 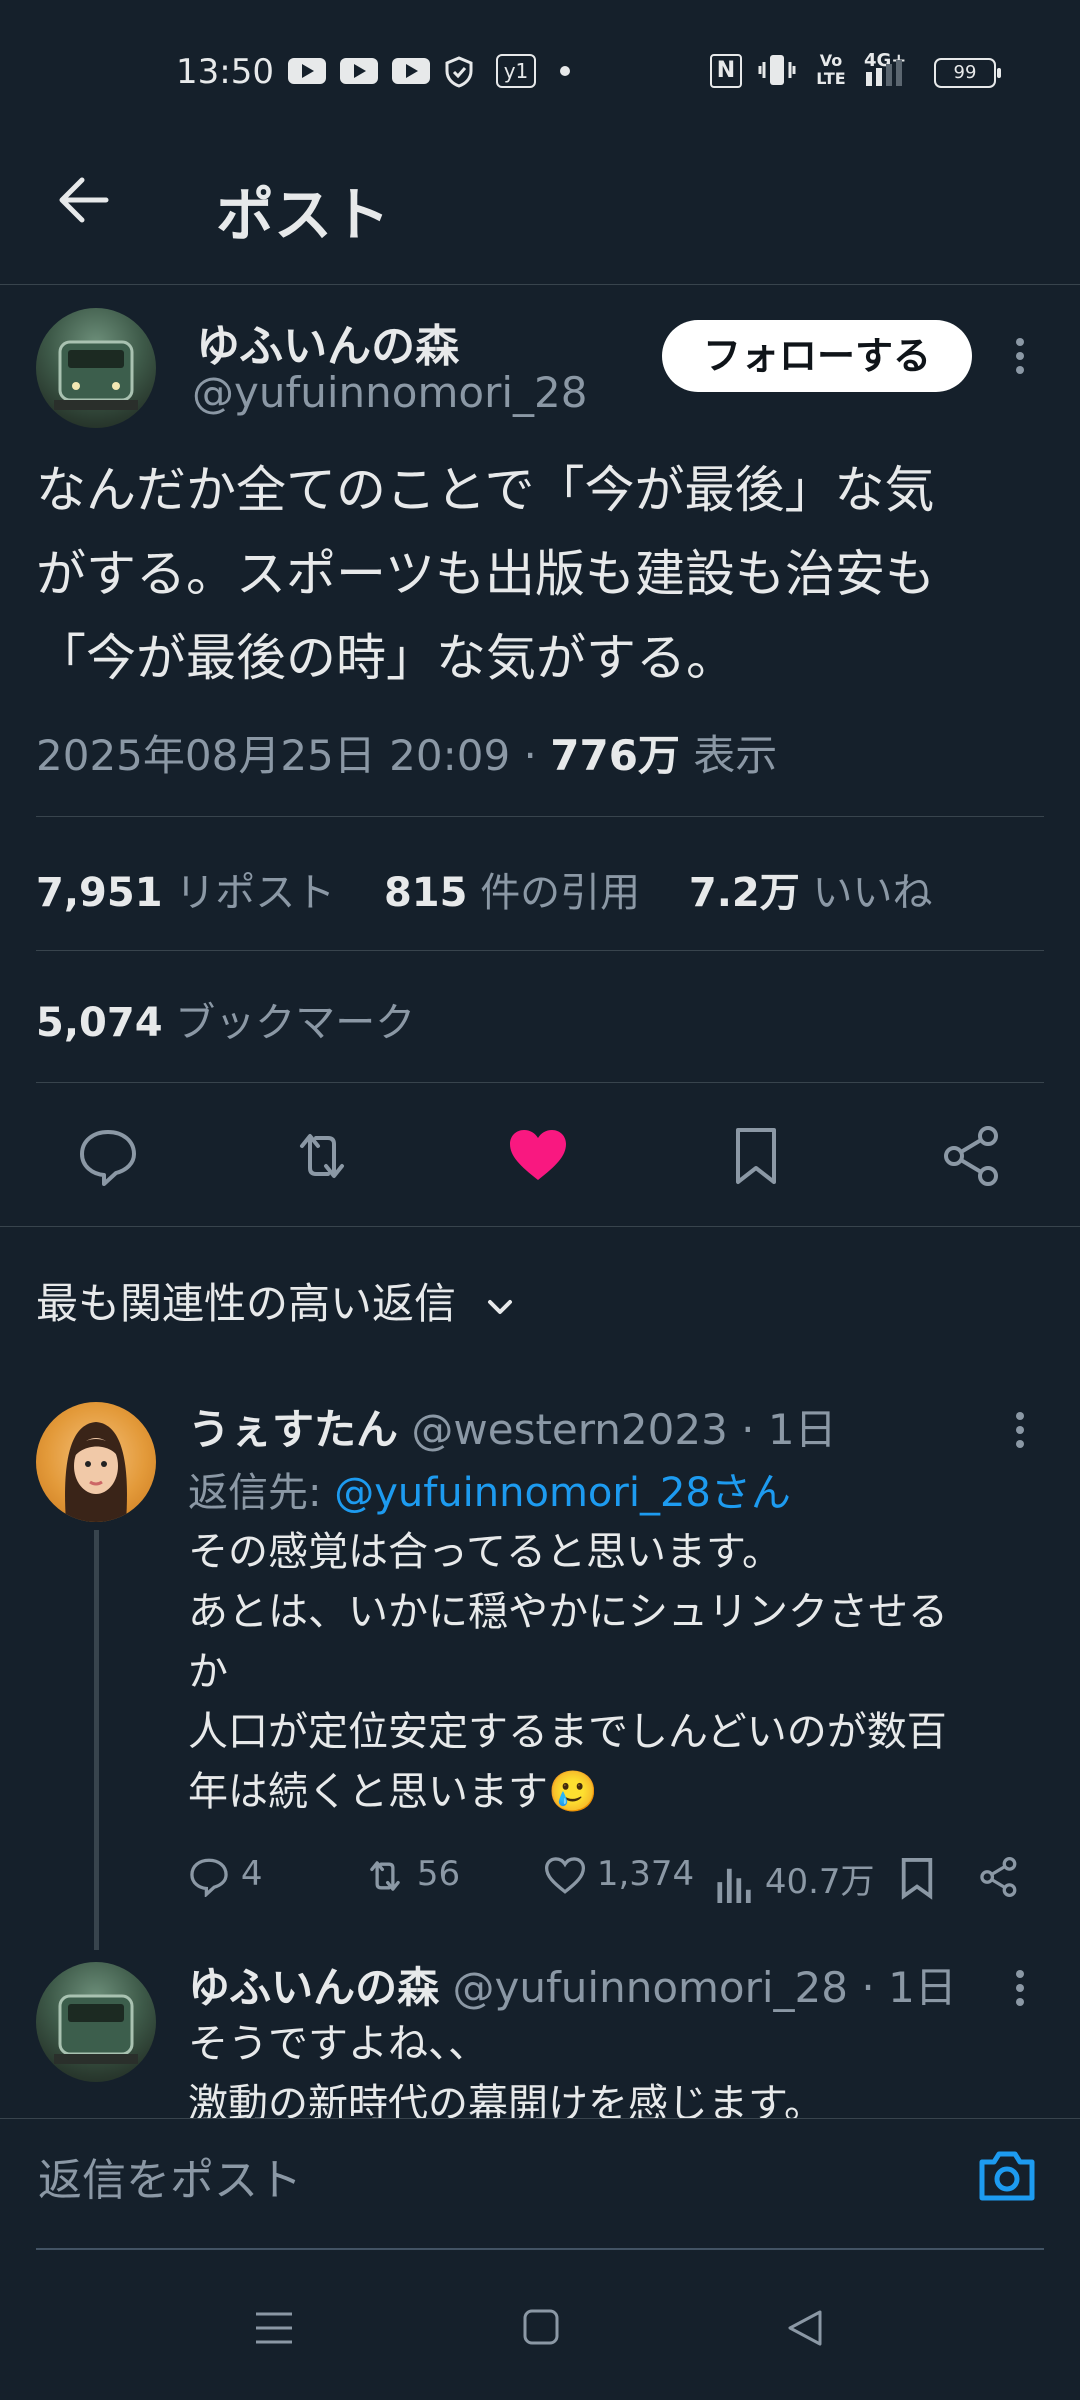 I want to click on engagement-stats: 7,951 リポスト 815 件の引用 7.2万 いいね, so click(x=484, y=889).